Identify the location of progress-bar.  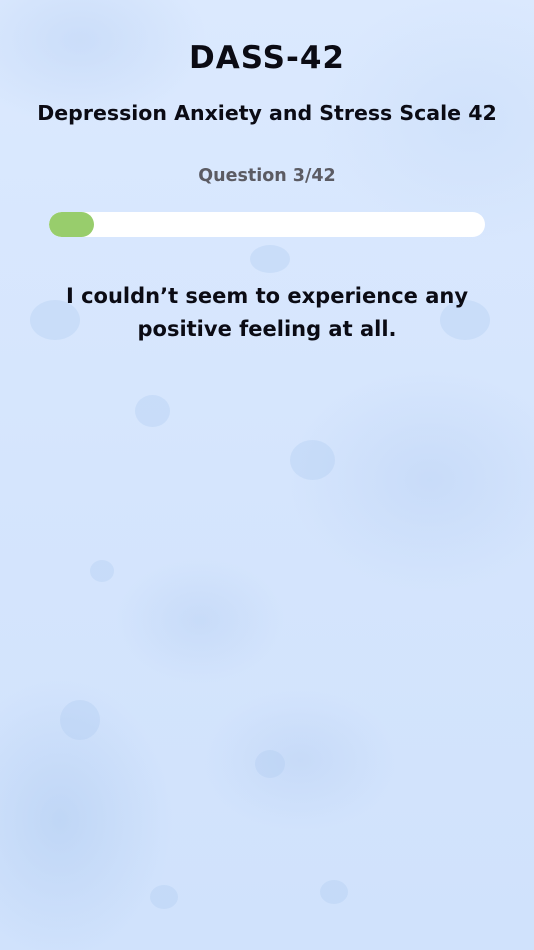
(267, 224).